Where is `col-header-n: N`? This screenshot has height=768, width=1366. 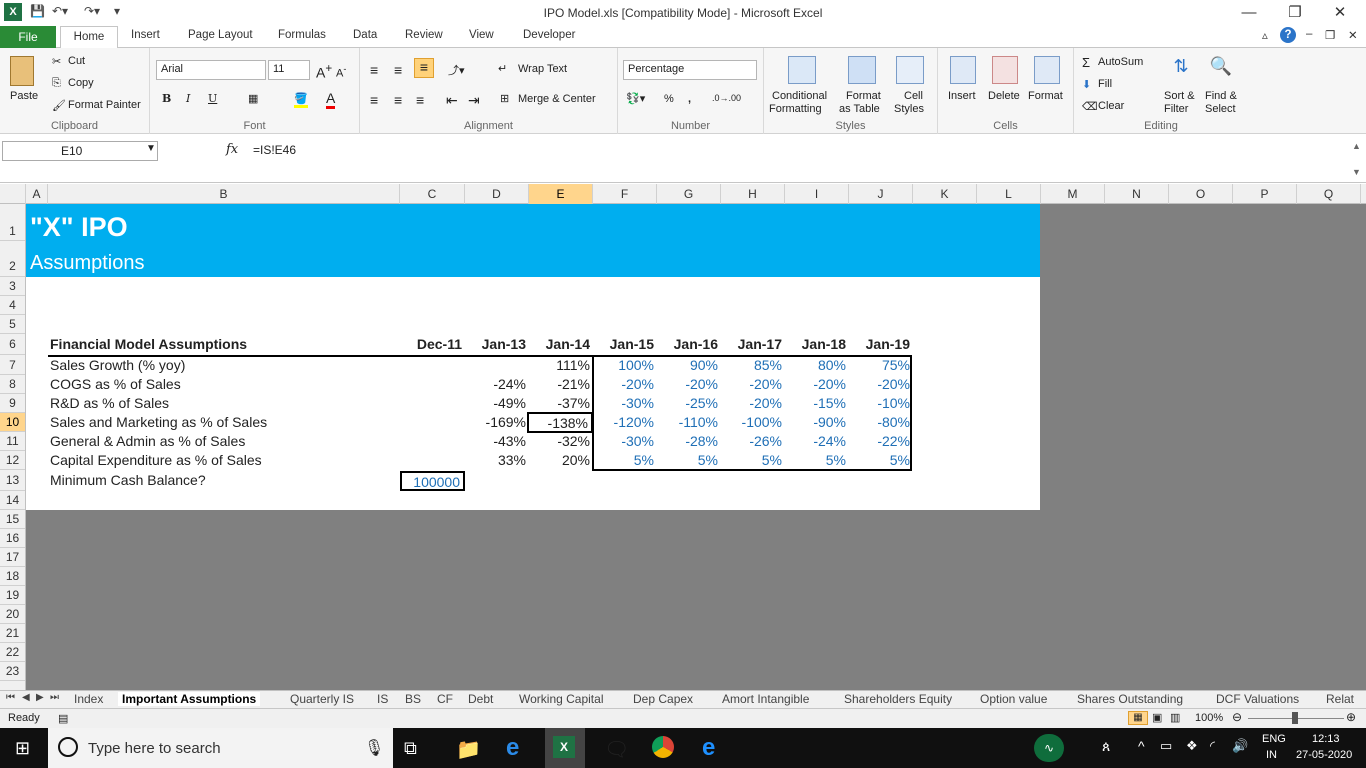
col-header-n: N is located at coordinates (1137, 194).